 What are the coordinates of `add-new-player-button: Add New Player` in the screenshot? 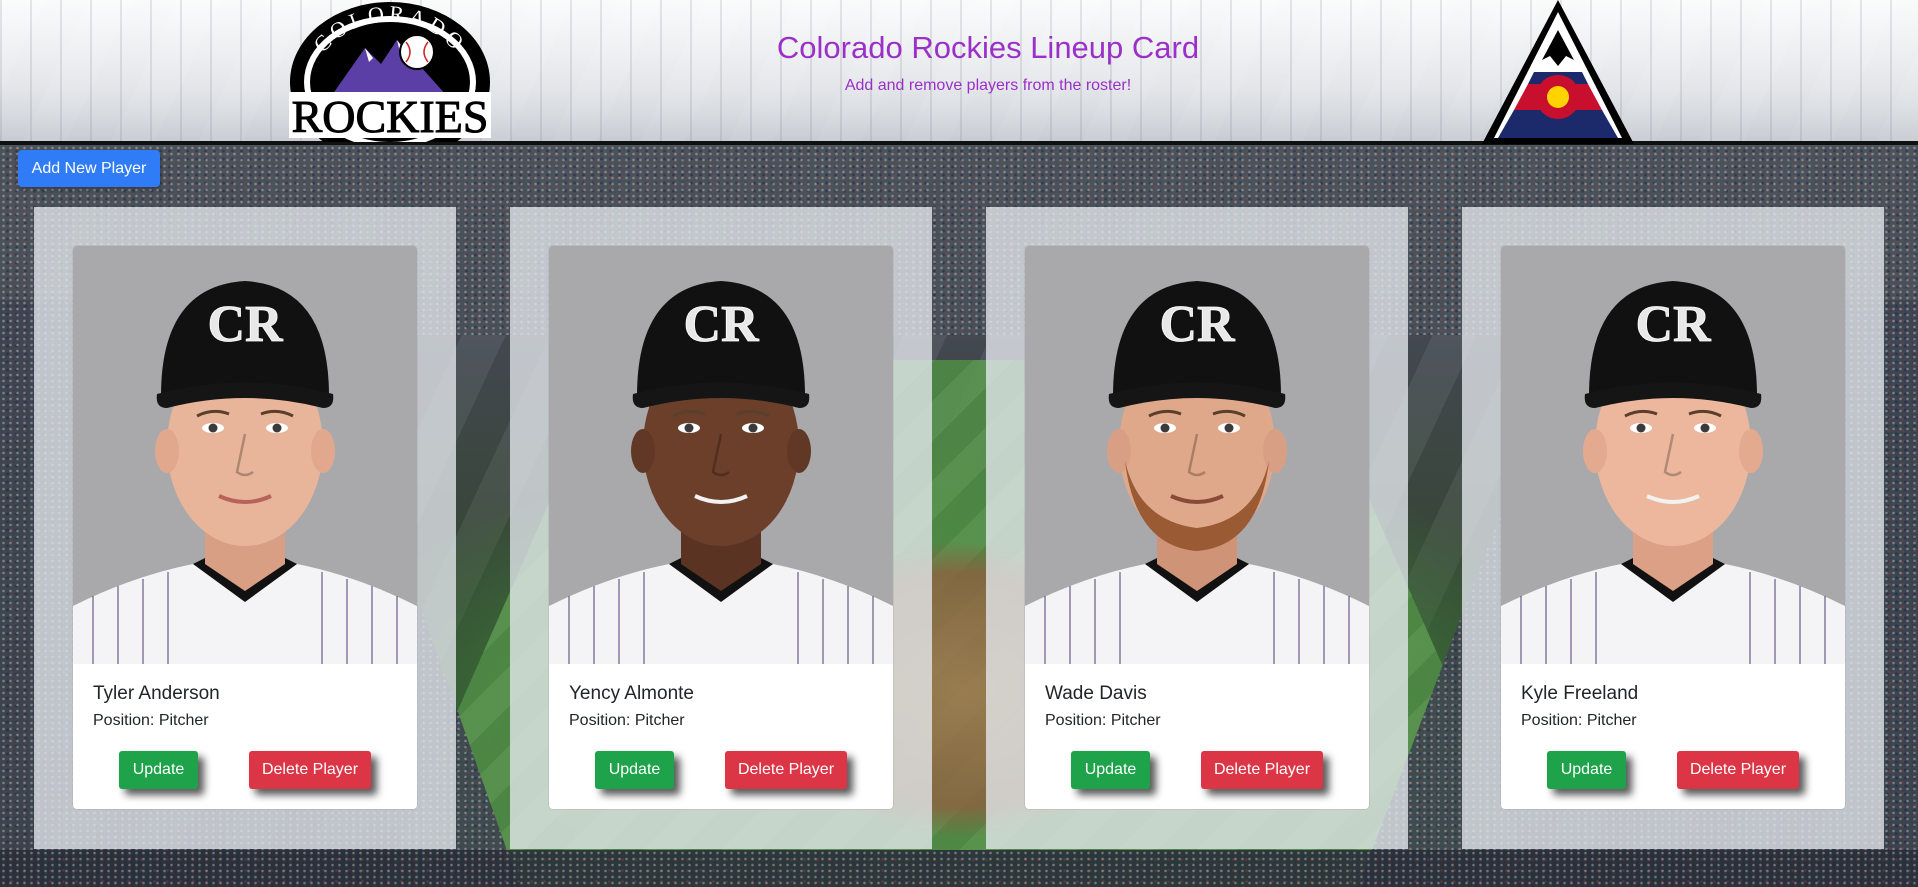 It's located at (89, 168).